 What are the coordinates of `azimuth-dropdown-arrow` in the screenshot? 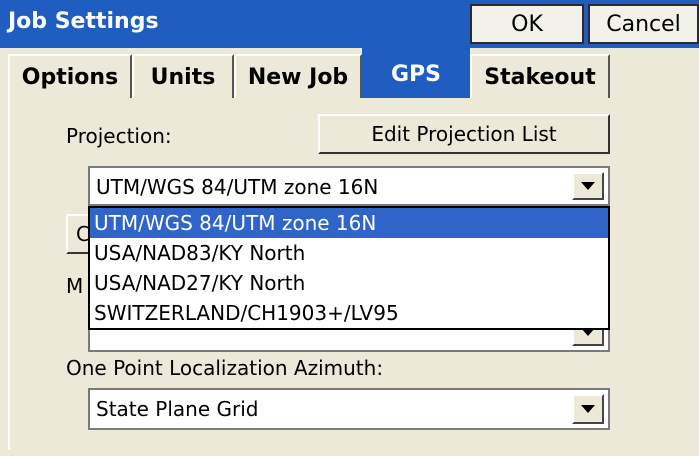 It's located at (588, 409).